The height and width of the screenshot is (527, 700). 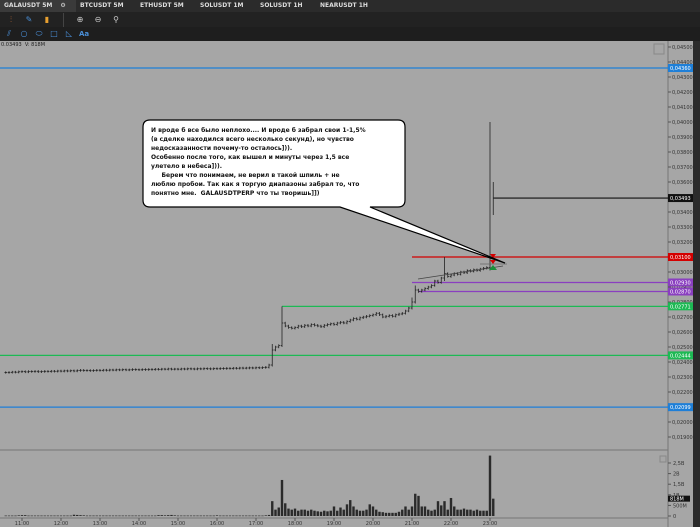 What do you see at coordinates (166, 6) in the screenshot?
I see `tab-ethusdt-5m: ETHUSDT 5M` at bounding box center [166, 6].